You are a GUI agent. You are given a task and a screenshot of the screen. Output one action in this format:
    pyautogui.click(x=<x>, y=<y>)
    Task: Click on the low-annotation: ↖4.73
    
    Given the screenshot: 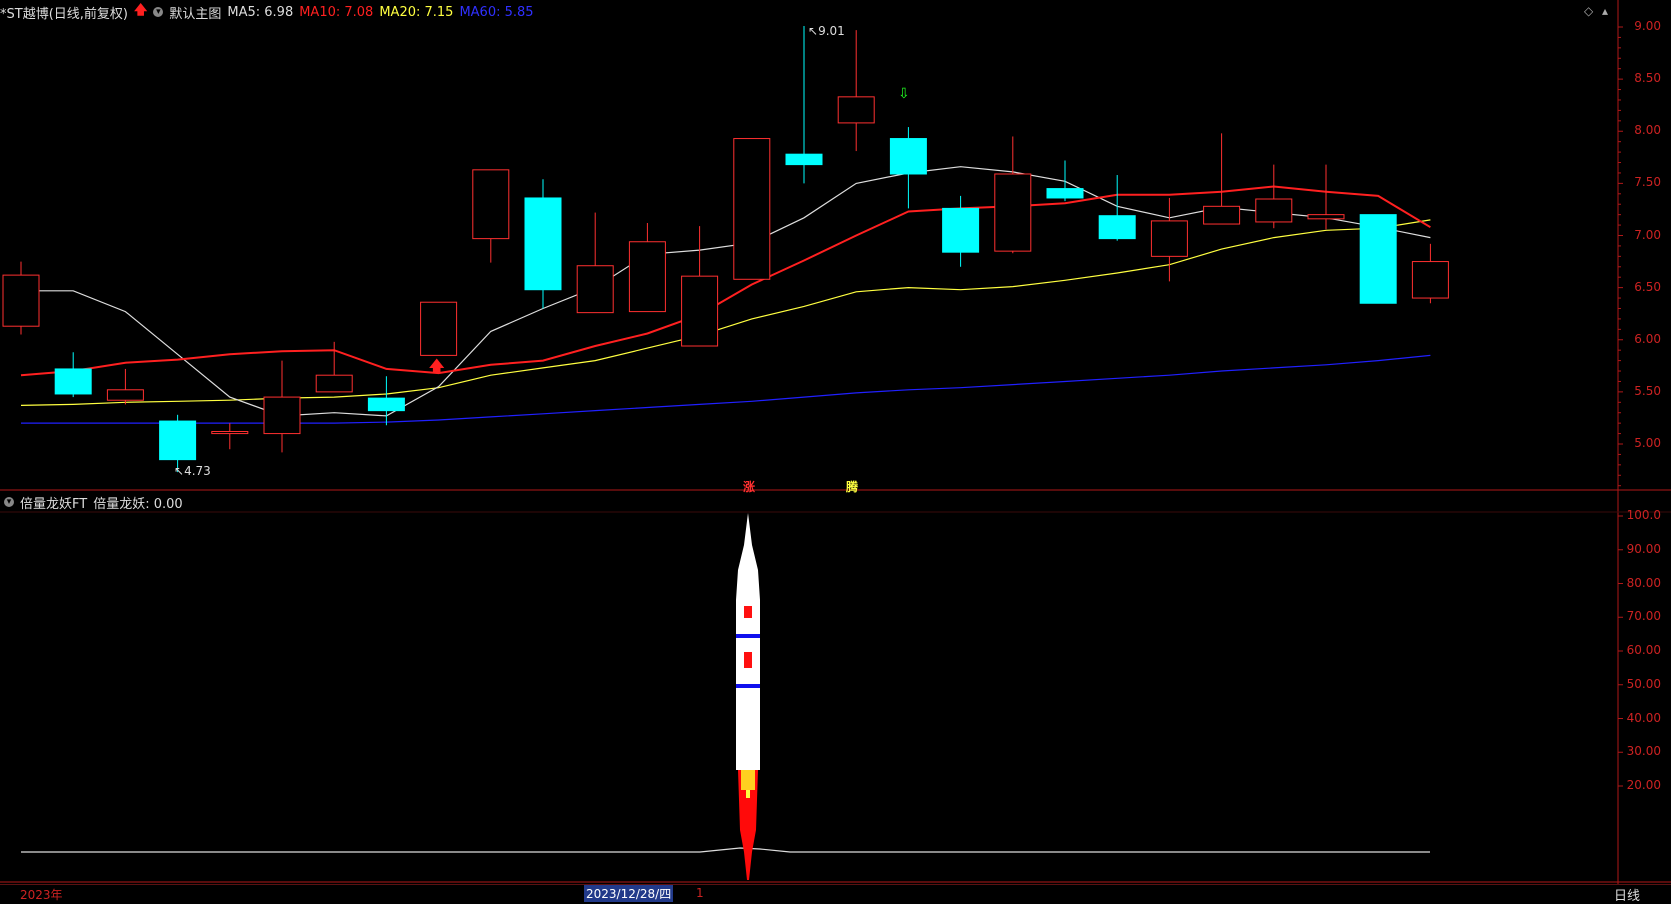 What is the action you would take?
    pyautogui.click(x=192, y=471)
    